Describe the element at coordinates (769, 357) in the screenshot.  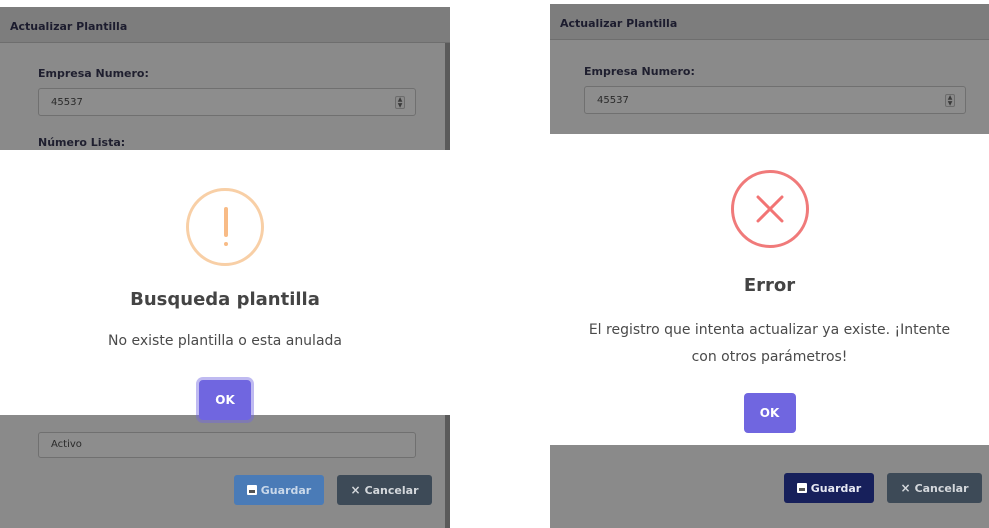
I see `dialog-message-line-2: con otros parámetros!` at that location.